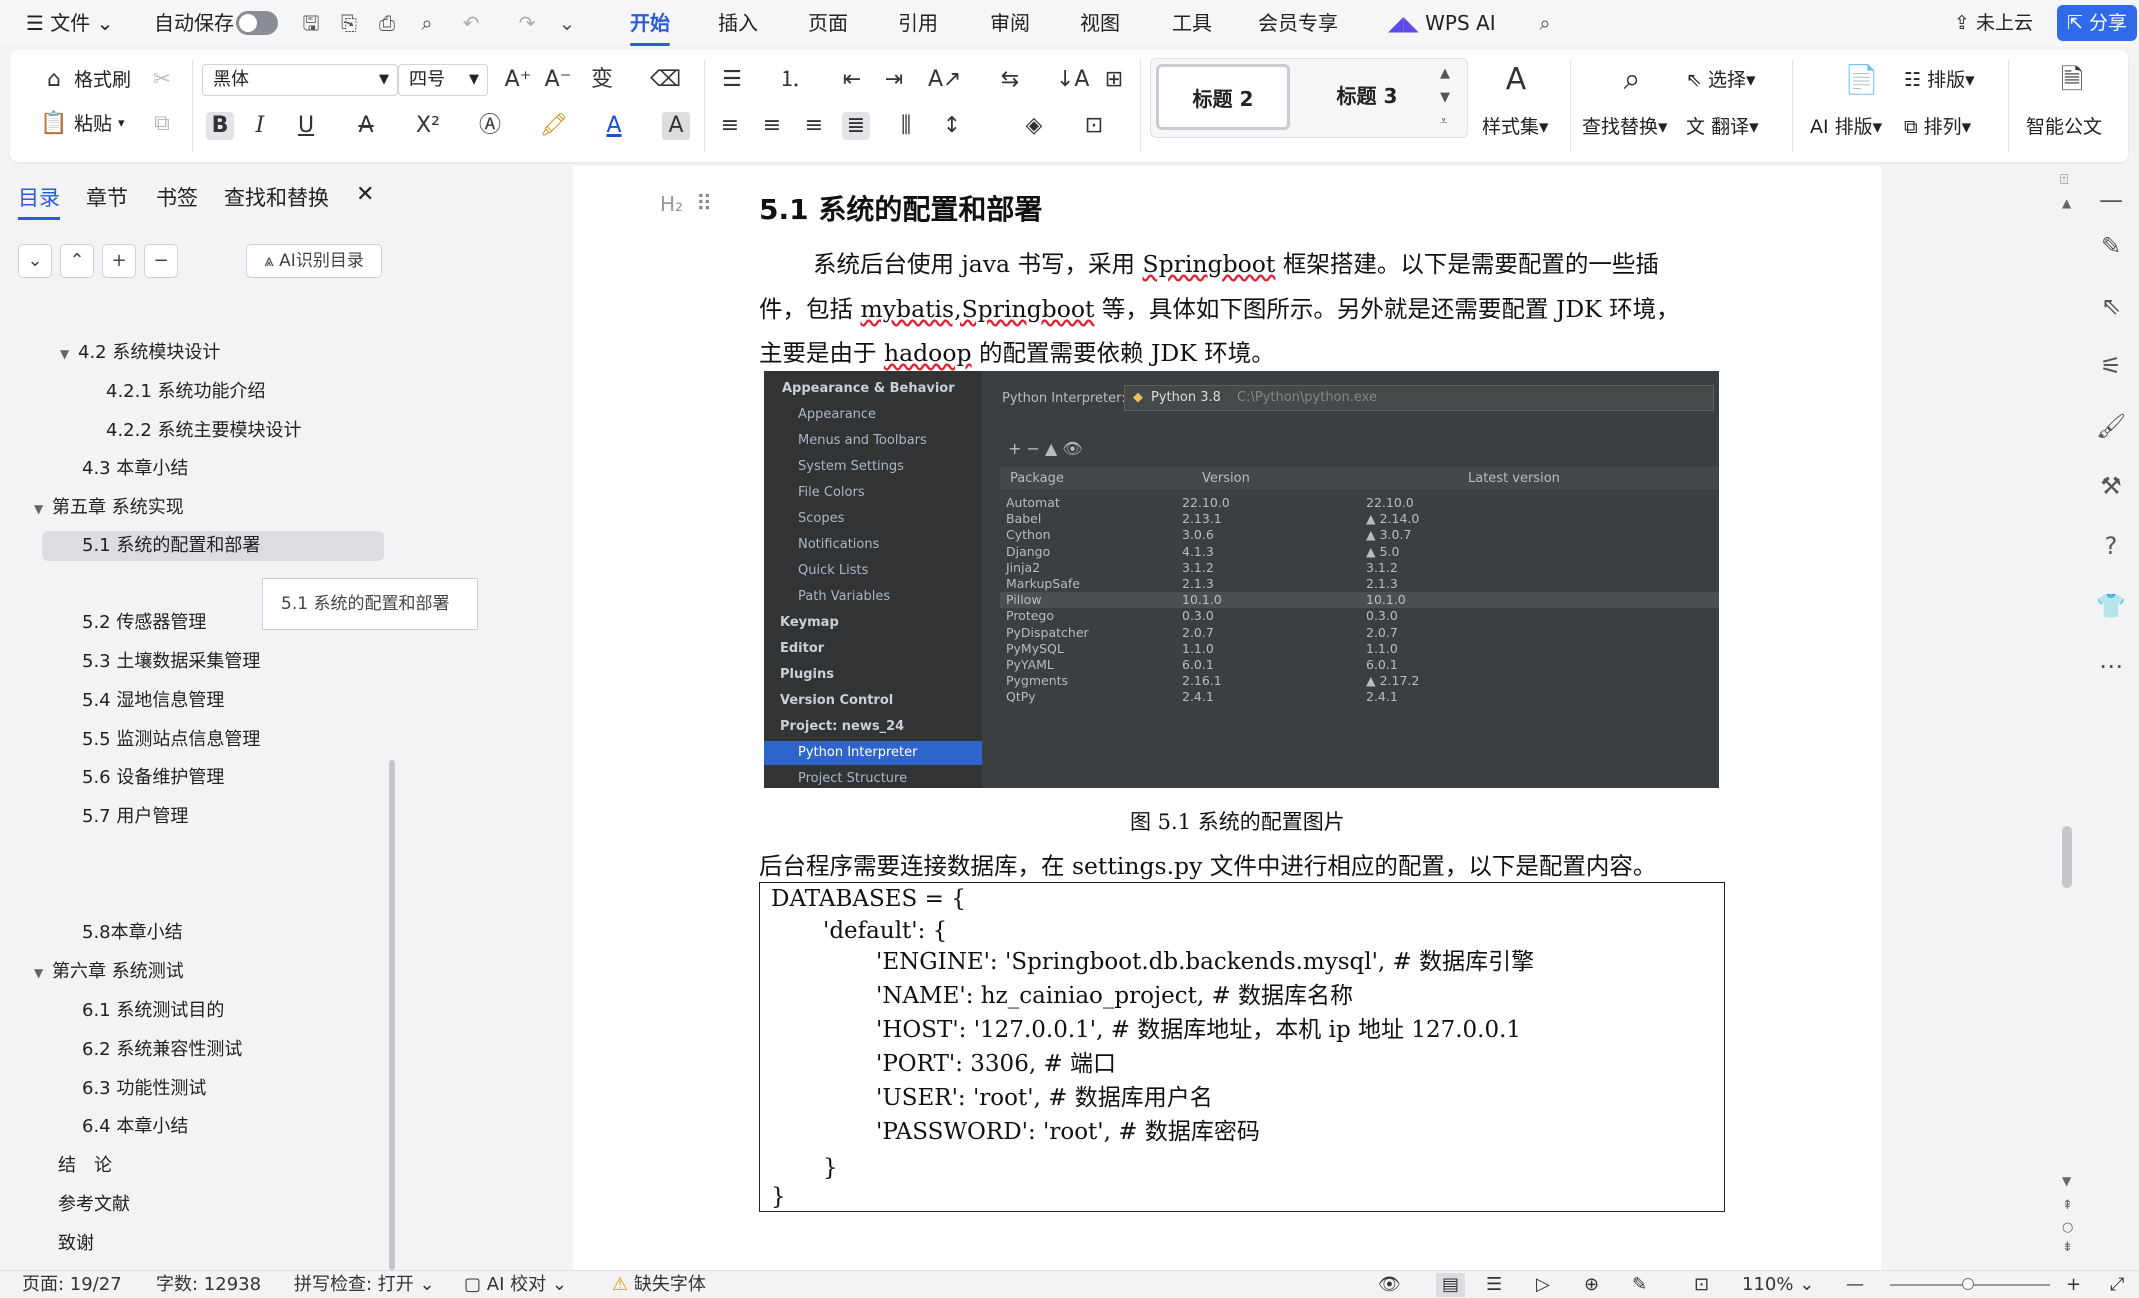 This screenshot has width=2139, height=1298. I want to click on toc-item: 5.8本章小结, so click(132, 933).